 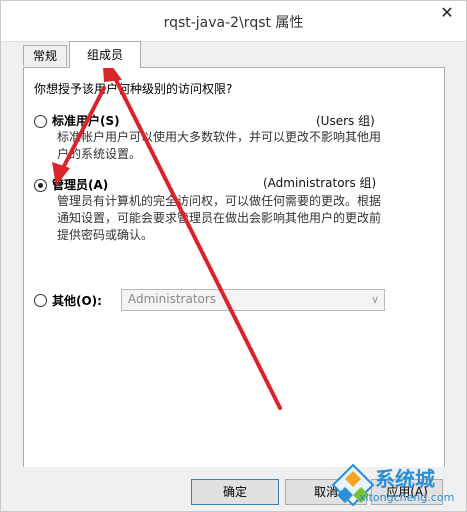 I want to click on other-radio, so click(x=40, y=300).